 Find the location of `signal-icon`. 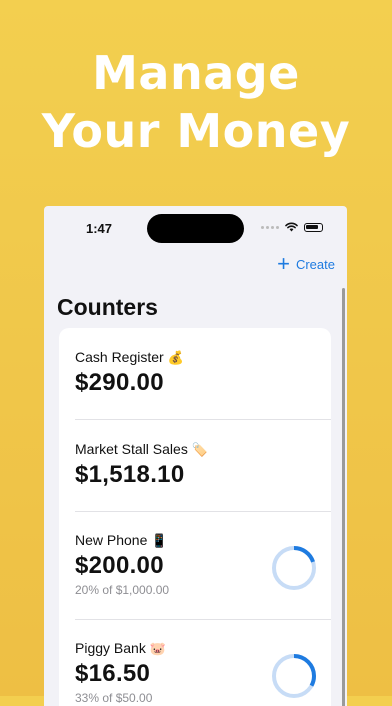

signal-icon is located at coordinates (270, 227).